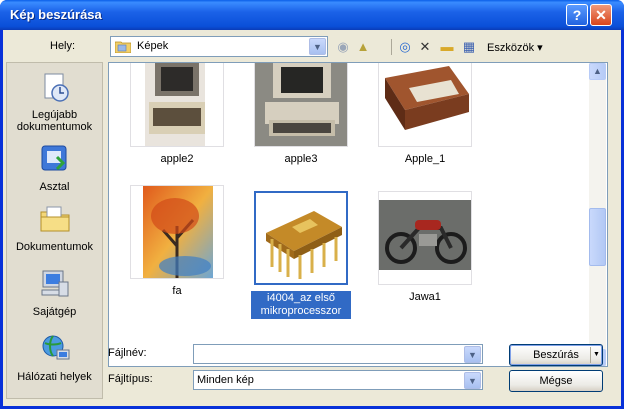  What do you see at coordinates (53, 158) in the screenshot?
I see `desktop-icon` at bounding box center [53, 158].